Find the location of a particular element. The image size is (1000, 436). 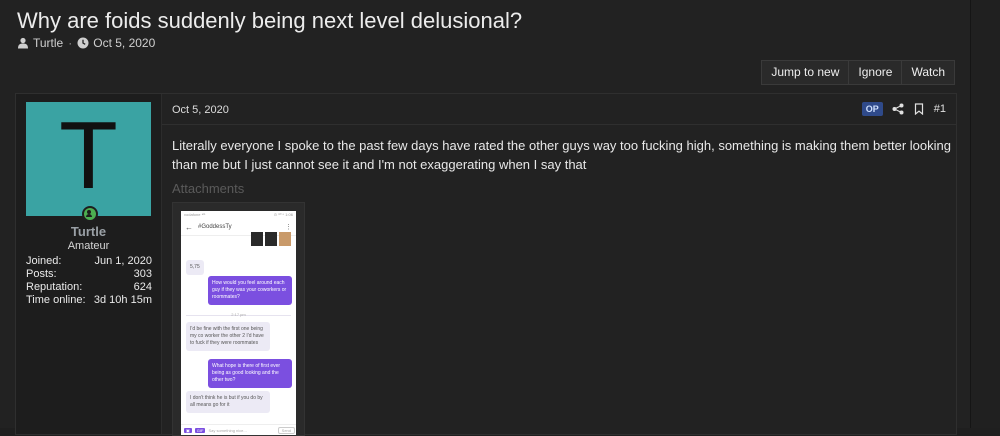

post-date-link: Oct 5, 2020 is located at coordinates (200, 110).